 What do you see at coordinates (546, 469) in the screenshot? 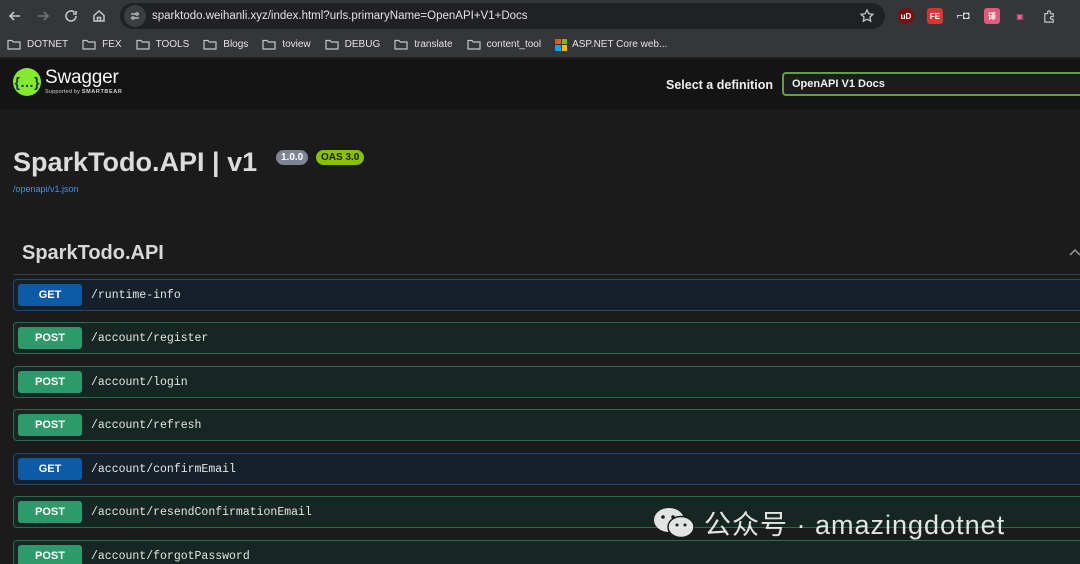
I see `operation-get-account-confirm-email: GET /account/confirmEmail` at bounding box center [546, 469].